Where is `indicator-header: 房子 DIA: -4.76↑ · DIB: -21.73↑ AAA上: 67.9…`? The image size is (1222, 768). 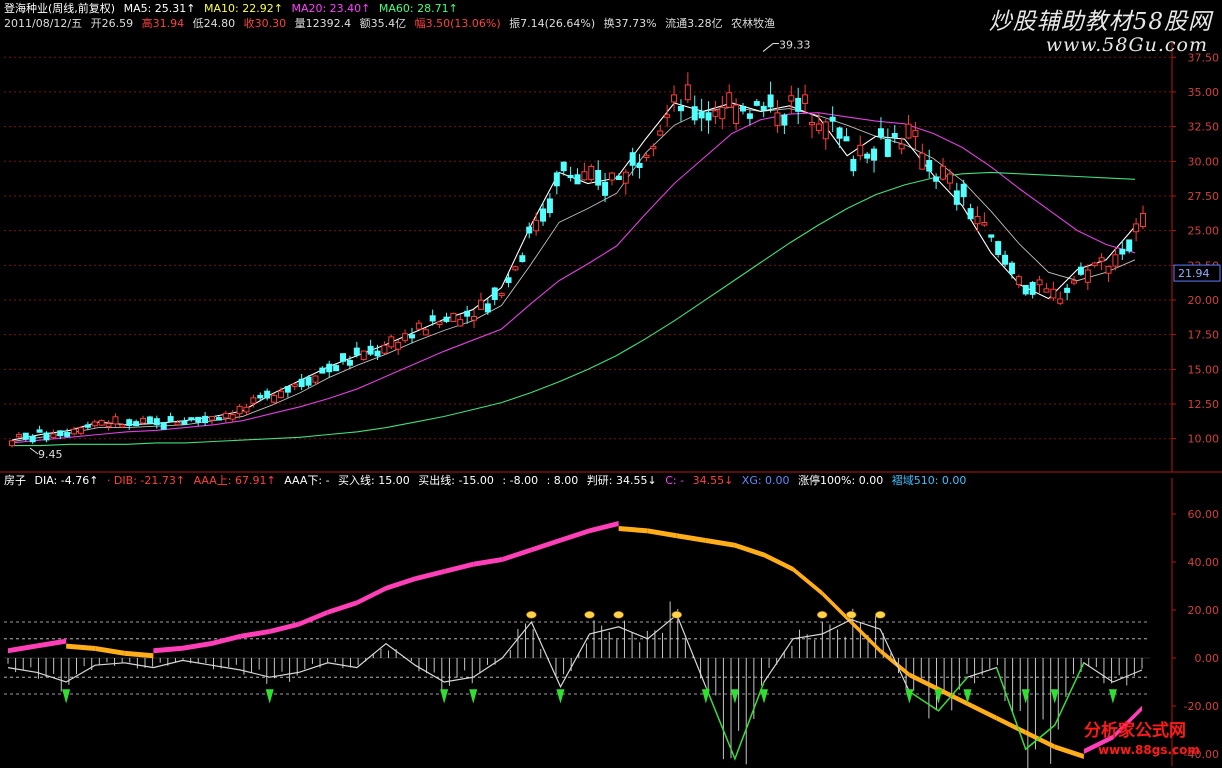
indicator-header: 房子 DIA: -4.76↑ · DIB: -21.73↑ AAA上: 67.9… is located at coordinates (487, 481).